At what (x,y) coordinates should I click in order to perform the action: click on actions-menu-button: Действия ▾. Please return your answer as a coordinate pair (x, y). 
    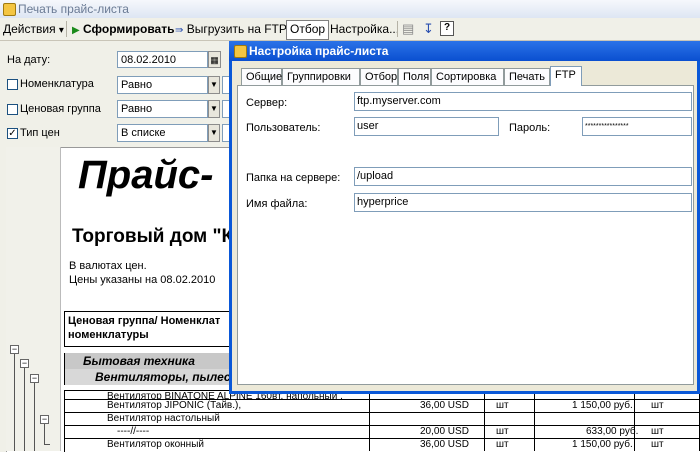
    Looking at the image, I should click on (33, 29).